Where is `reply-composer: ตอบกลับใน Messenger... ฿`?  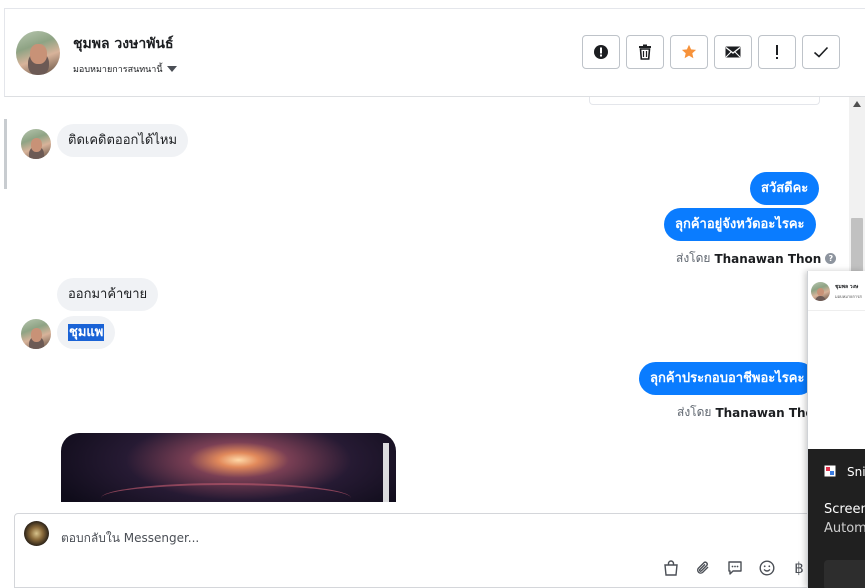
reply-composer: ตอบกลับใน Messenger... ฿ is located at coordinates (439, 550).